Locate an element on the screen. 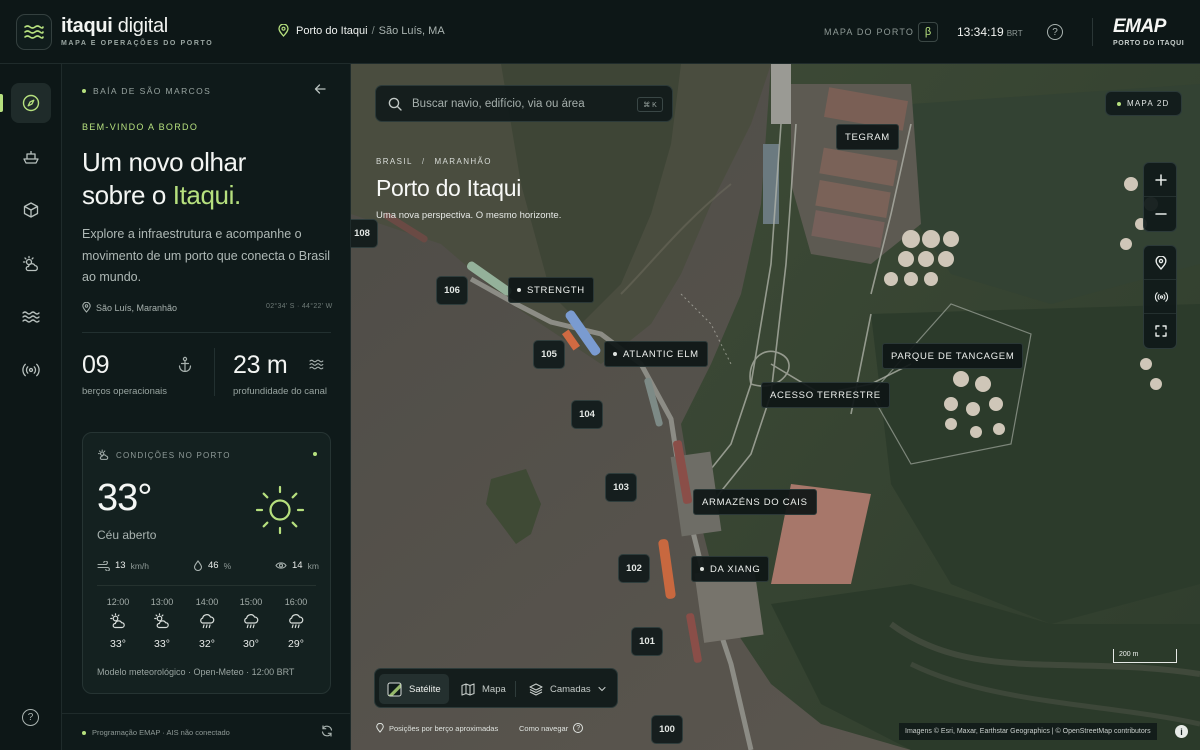 The width and height of the screenshot is (1200, 750). zoom-out-button is located at coordinates (1160, 214).